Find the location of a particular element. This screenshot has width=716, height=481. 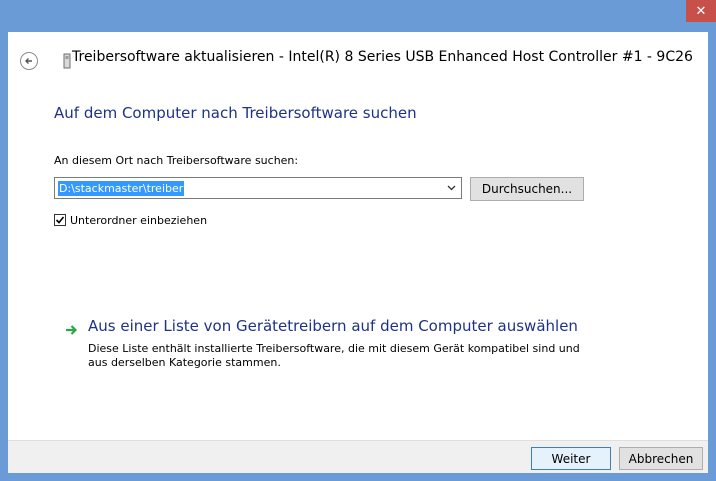

next-button: Weiter is located at coordinates (571, 458).